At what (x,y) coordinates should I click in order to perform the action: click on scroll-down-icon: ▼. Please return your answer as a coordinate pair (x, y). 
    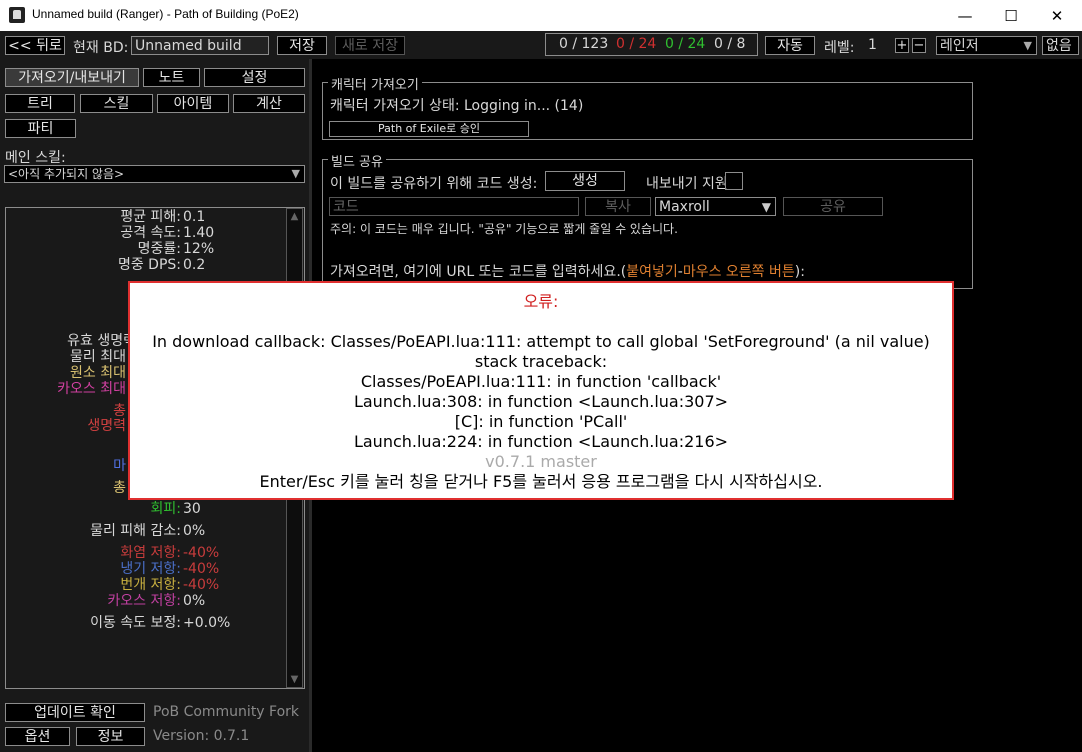
    Looking at the image, I should click on (294, 679).